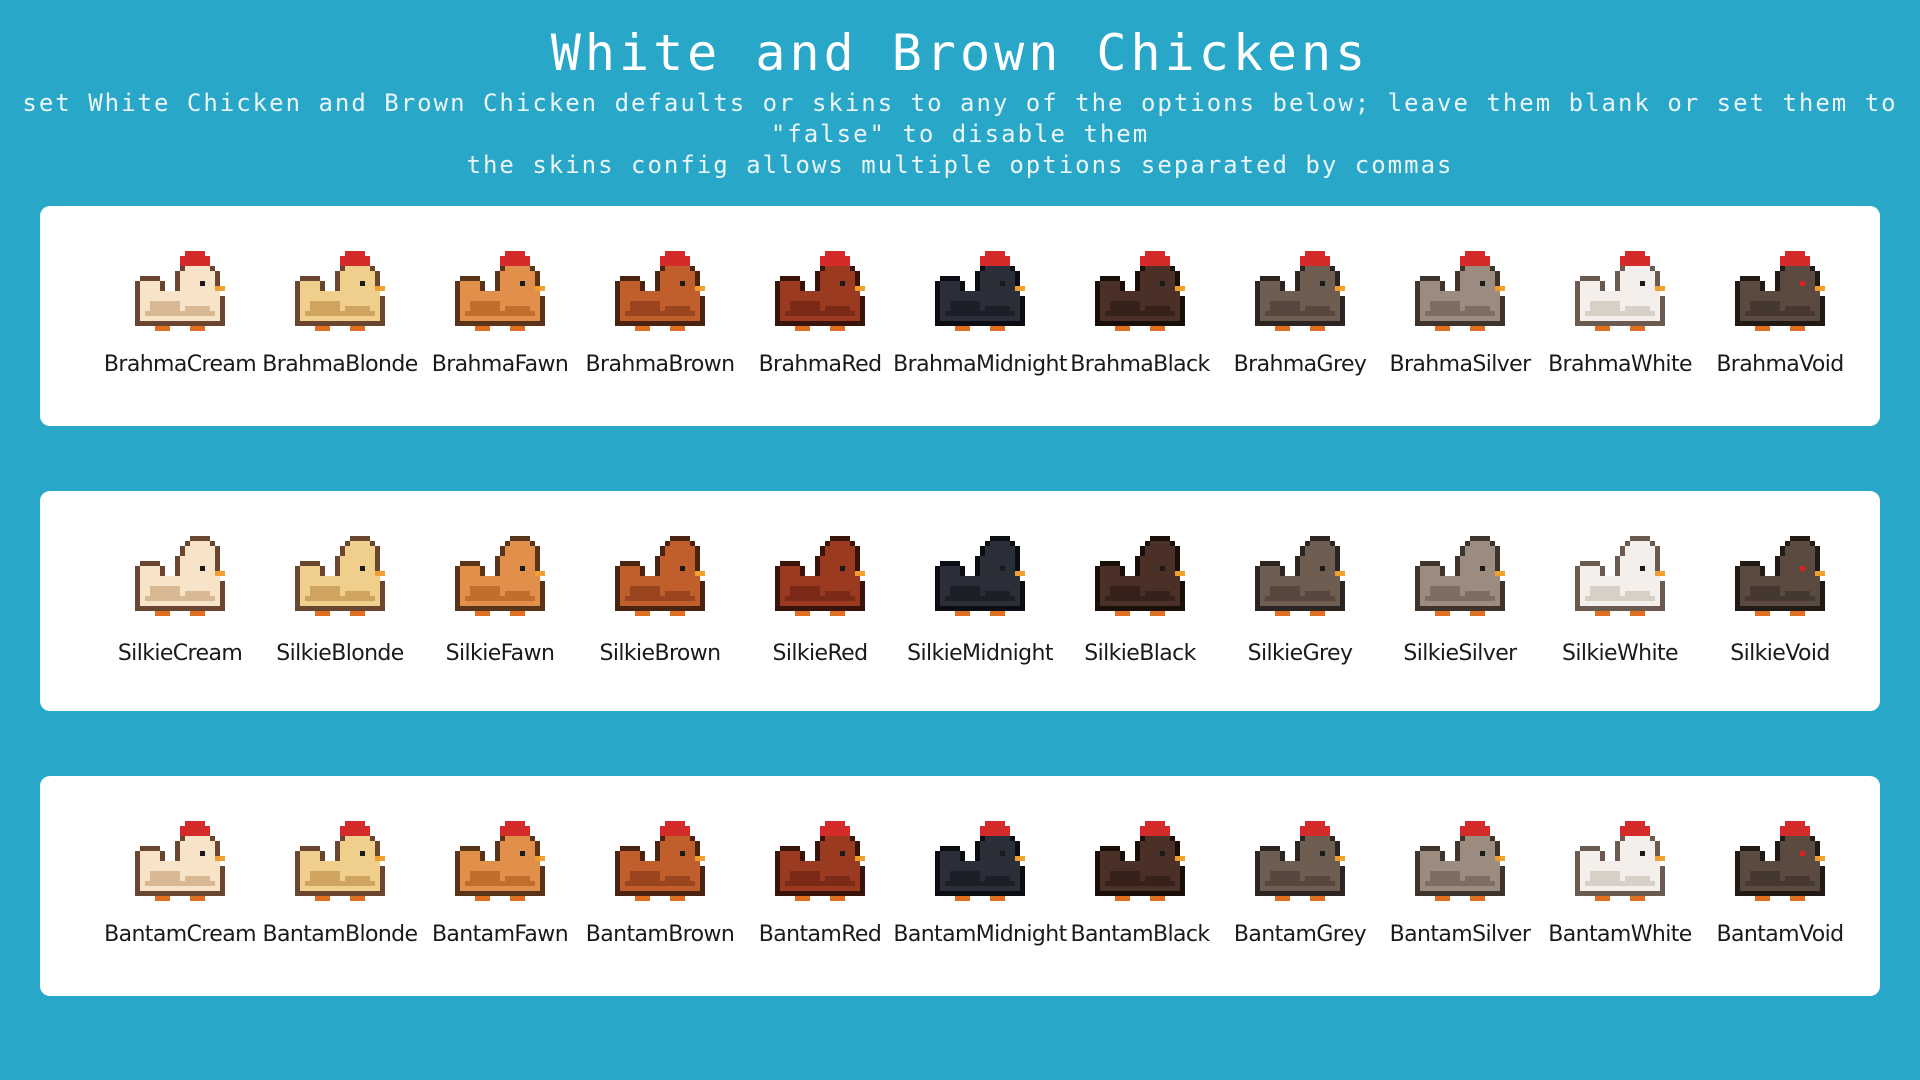 Image resolution: width=1920 pixels, height=1080 pixels. What do you see at coordinates (1460, 653) in the screenshot?
I see `chicken-option-label: SilkieSilver` at bounding box center [1460, 653].